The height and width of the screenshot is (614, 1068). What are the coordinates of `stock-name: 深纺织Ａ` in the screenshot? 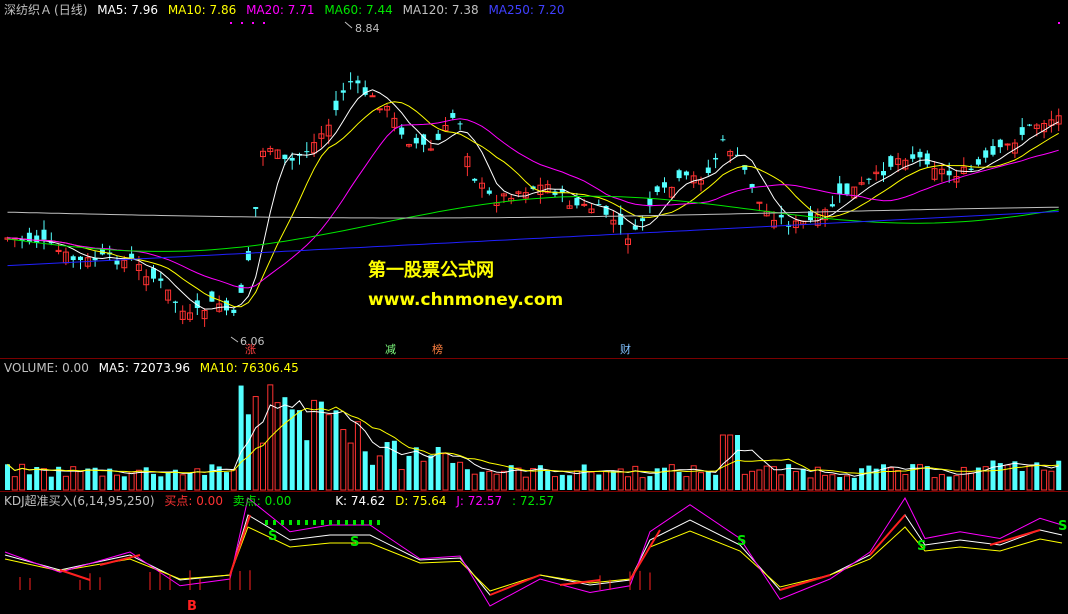 It's located at (28, 10).